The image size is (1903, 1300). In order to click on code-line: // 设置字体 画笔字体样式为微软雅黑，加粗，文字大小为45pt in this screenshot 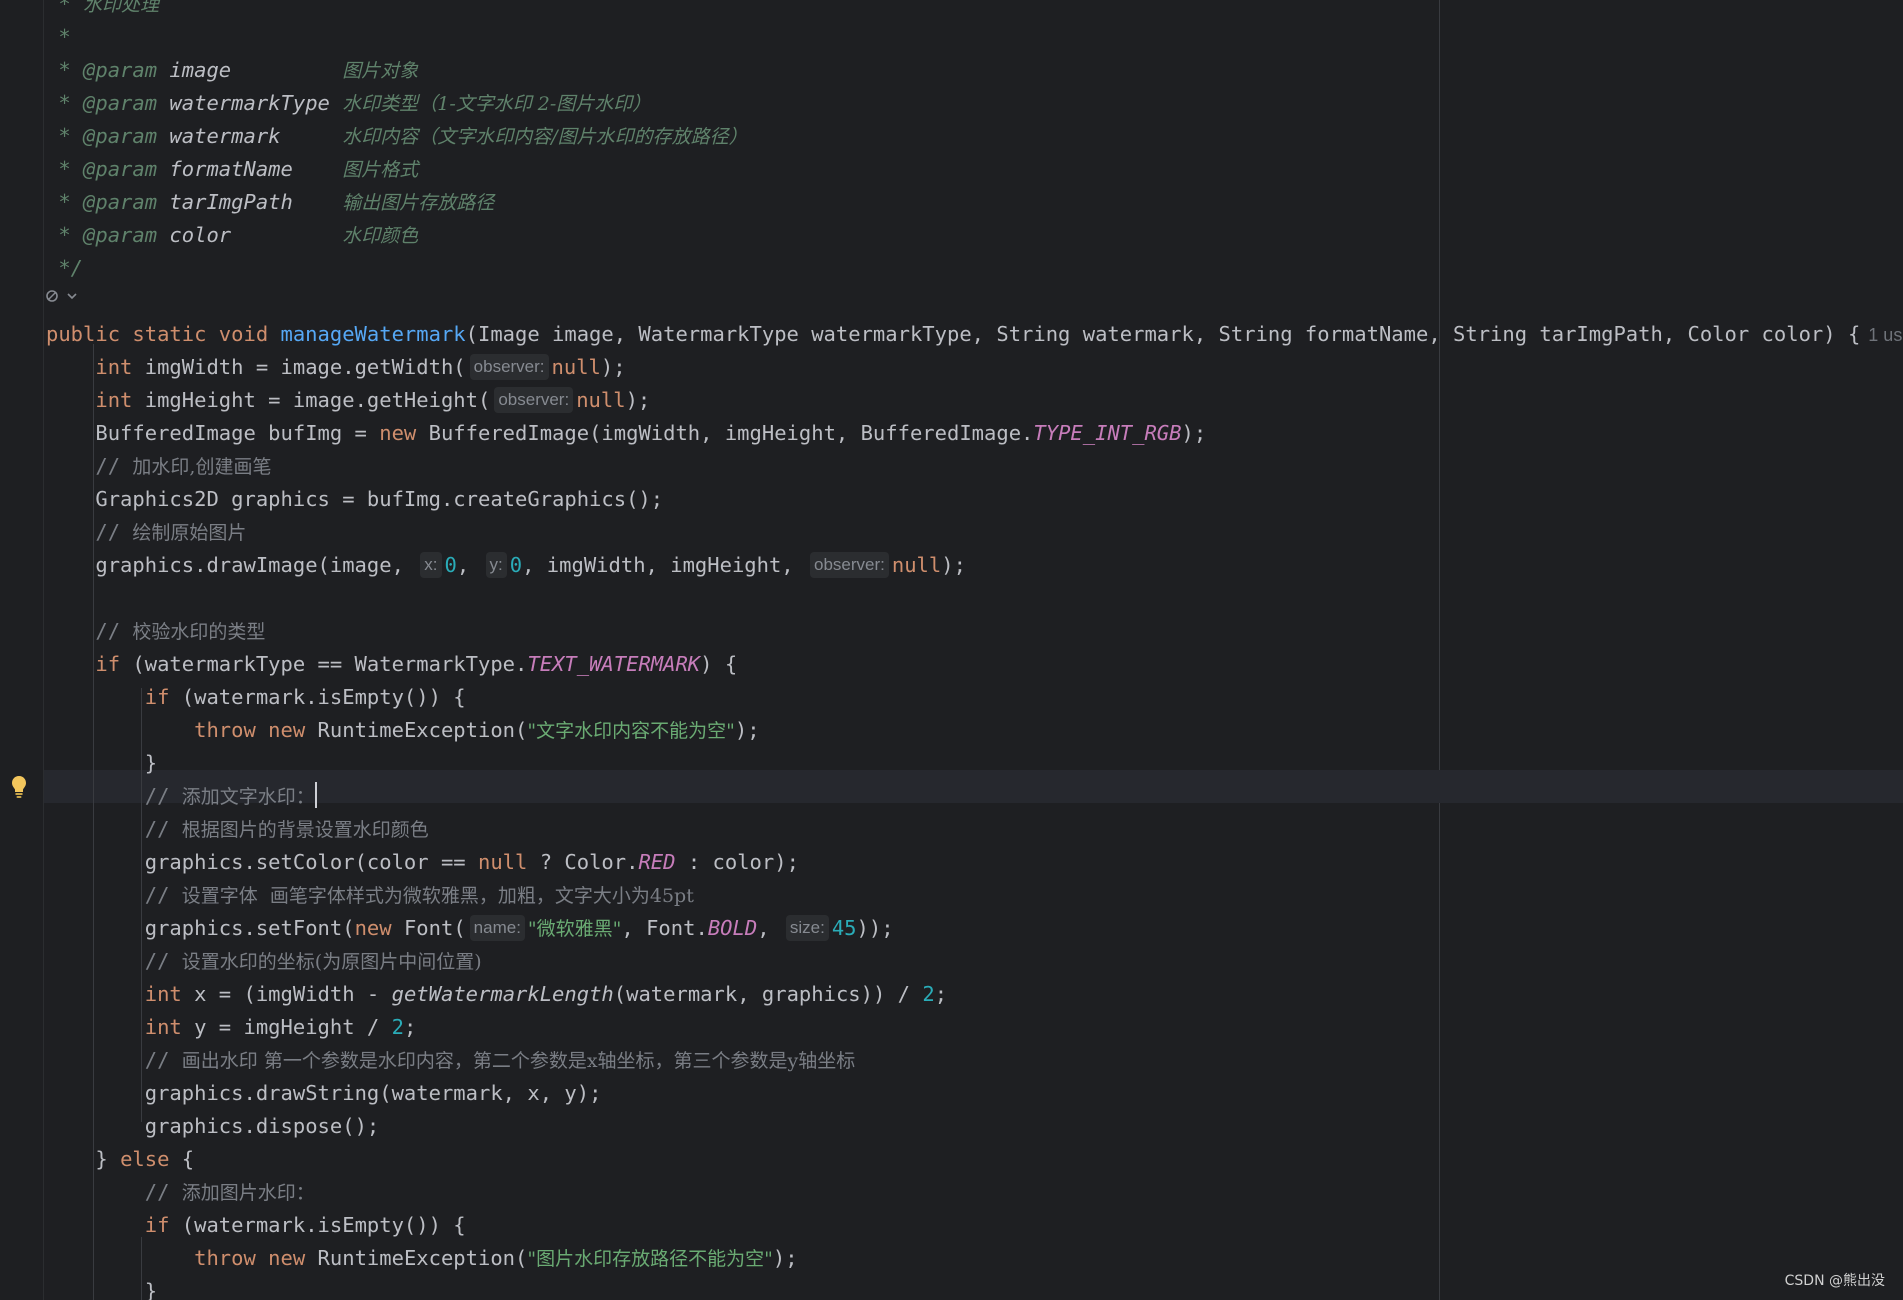, I will do `click(974, 895)`.